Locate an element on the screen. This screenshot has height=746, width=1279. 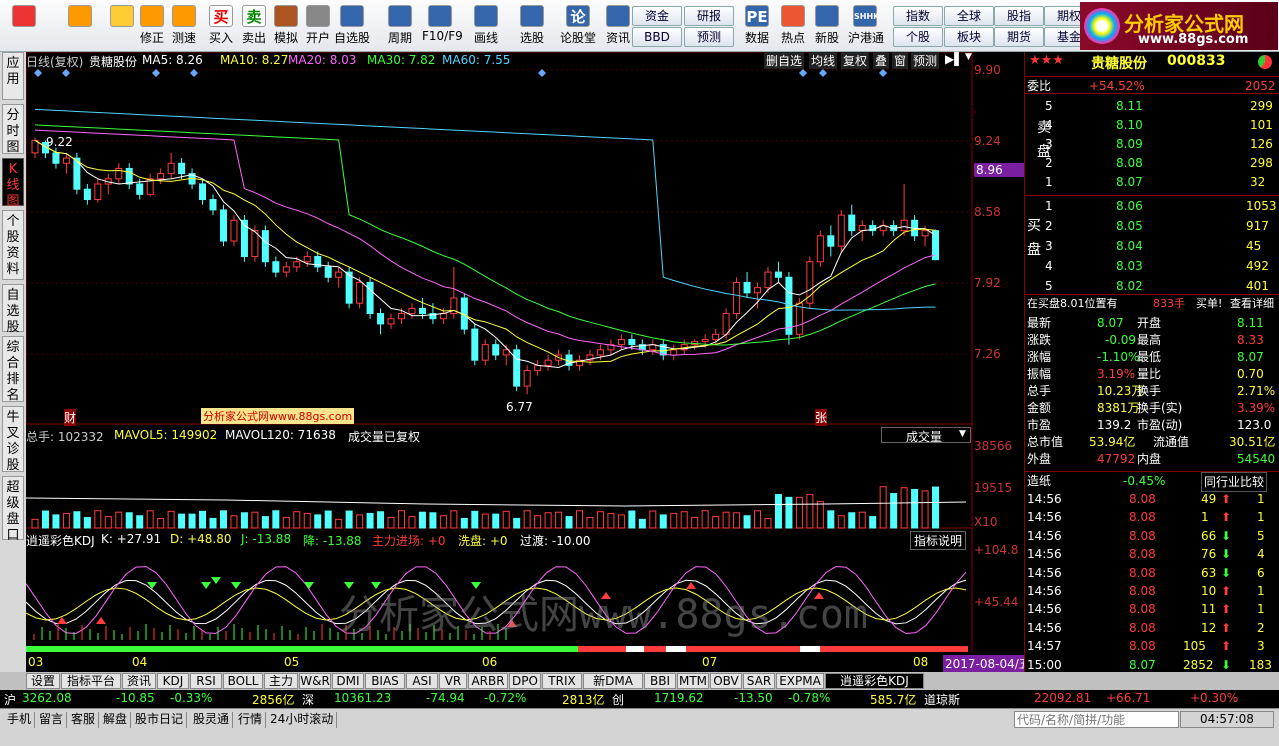
status-item-6: 行情 is located at coordinates (251, 720).